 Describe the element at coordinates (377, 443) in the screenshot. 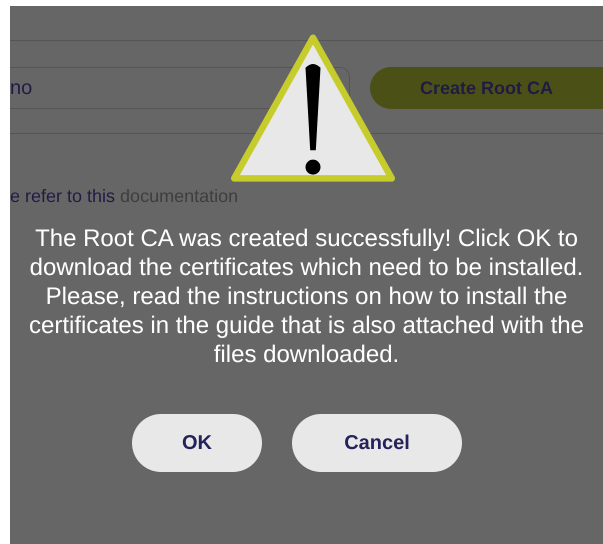

I see `cancel-button: Cancel` at that location.